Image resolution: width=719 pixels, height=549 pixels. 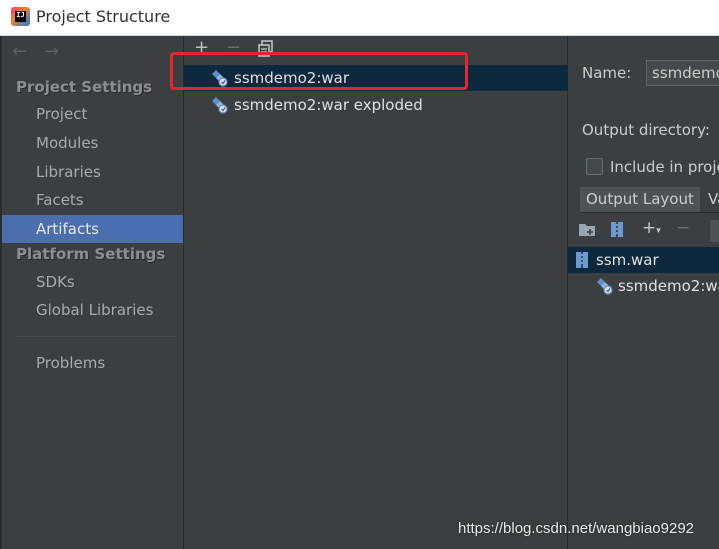 I want to click on name-label: Name:, so click(x=607, y=73).